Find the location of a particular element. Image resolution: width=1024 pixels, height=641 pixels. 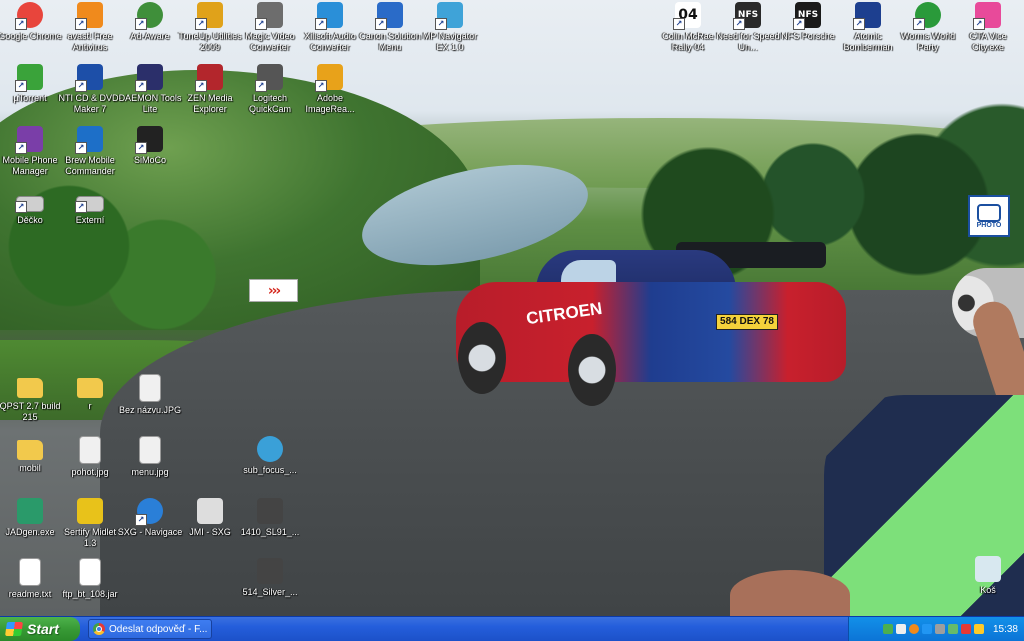

desktop-icon: ↗ Mobile Phone Manager is located at coordinates (31, 151).